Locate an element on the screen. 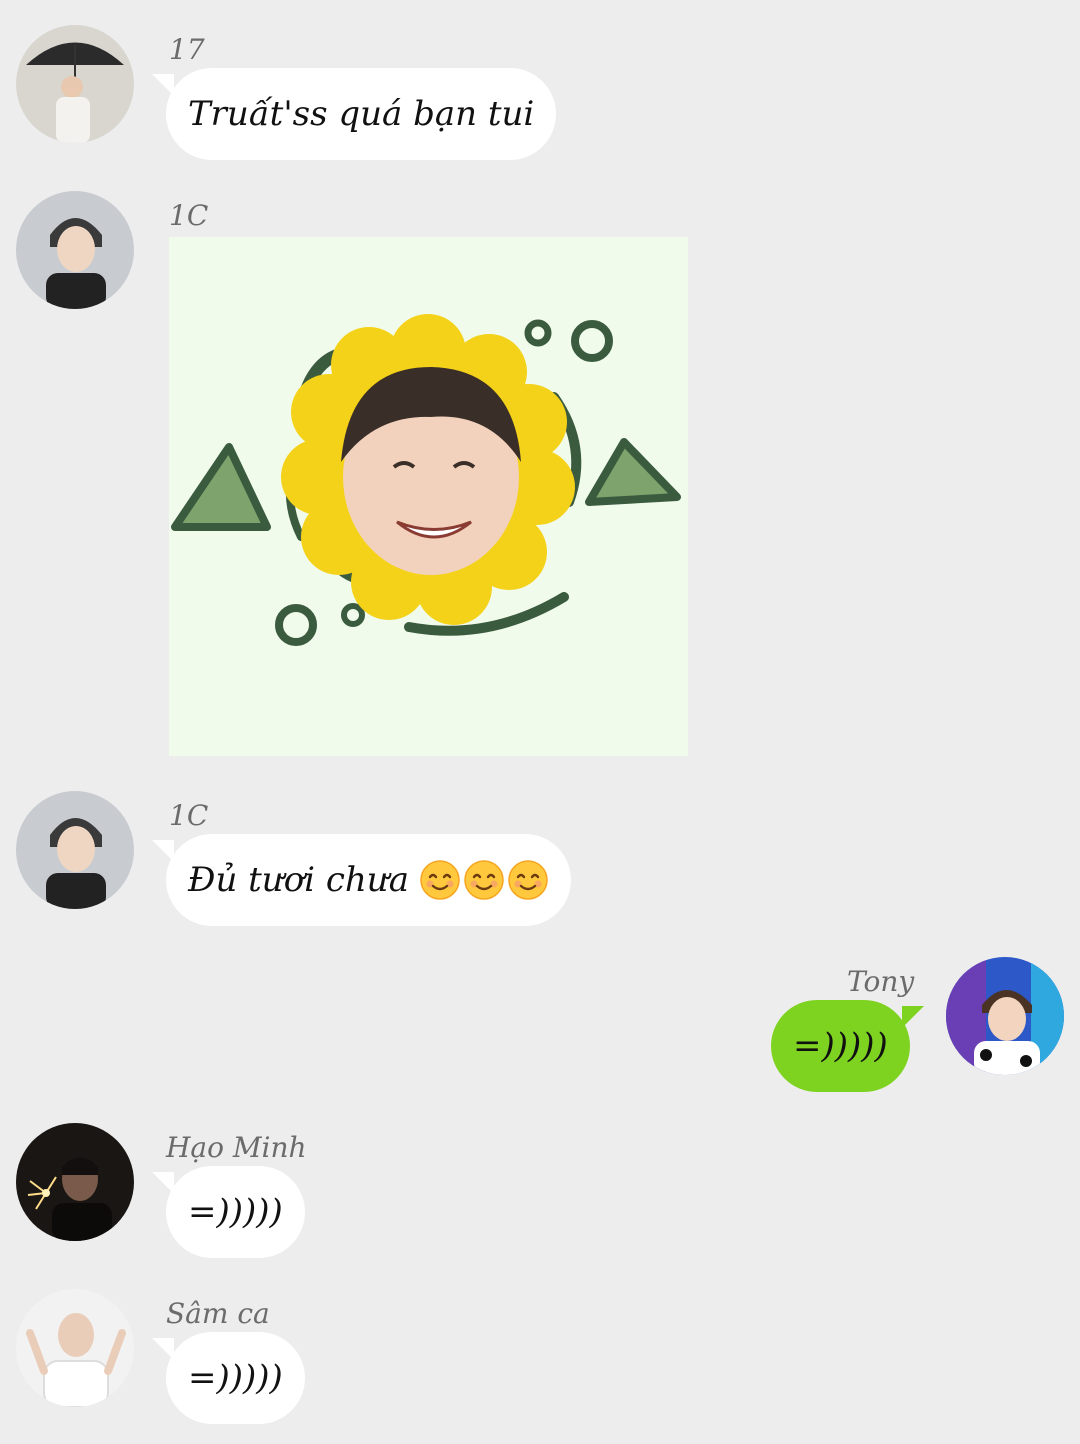 This screenshot has width=1080, height=1444. message-bubble: Truất'ss quá bạn tui is located at coordinates (354, 114).